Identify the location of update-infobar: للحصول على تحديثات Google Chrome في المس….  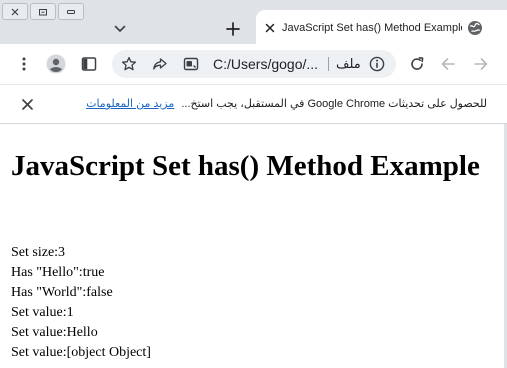
(253, 104).